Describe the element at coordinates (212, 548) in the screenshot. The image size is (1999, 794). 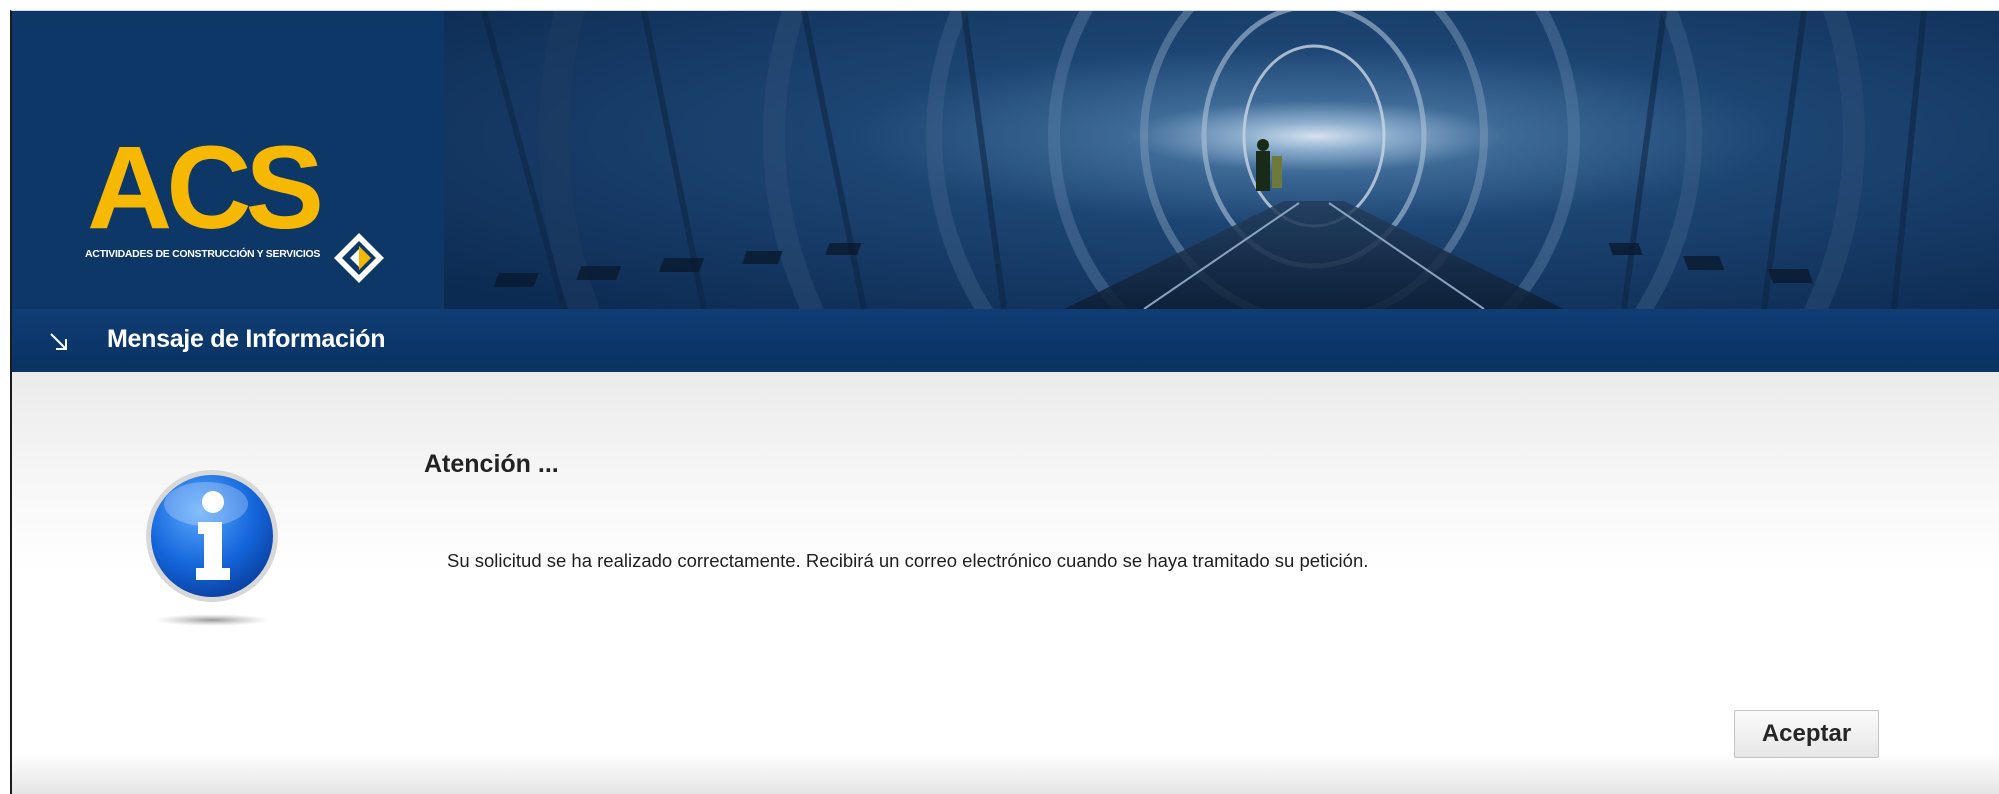
I see `info-icon` at that location.